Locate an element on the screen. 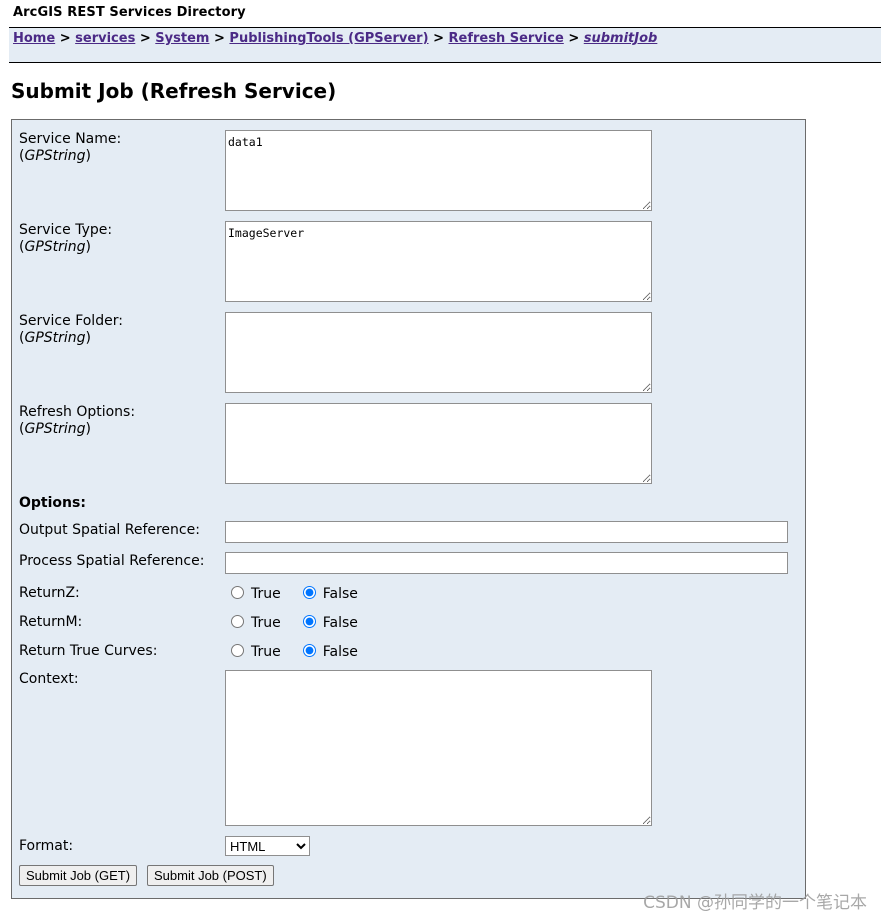  service-name-label-text: Service Name: is located at coordinates (70, 139).